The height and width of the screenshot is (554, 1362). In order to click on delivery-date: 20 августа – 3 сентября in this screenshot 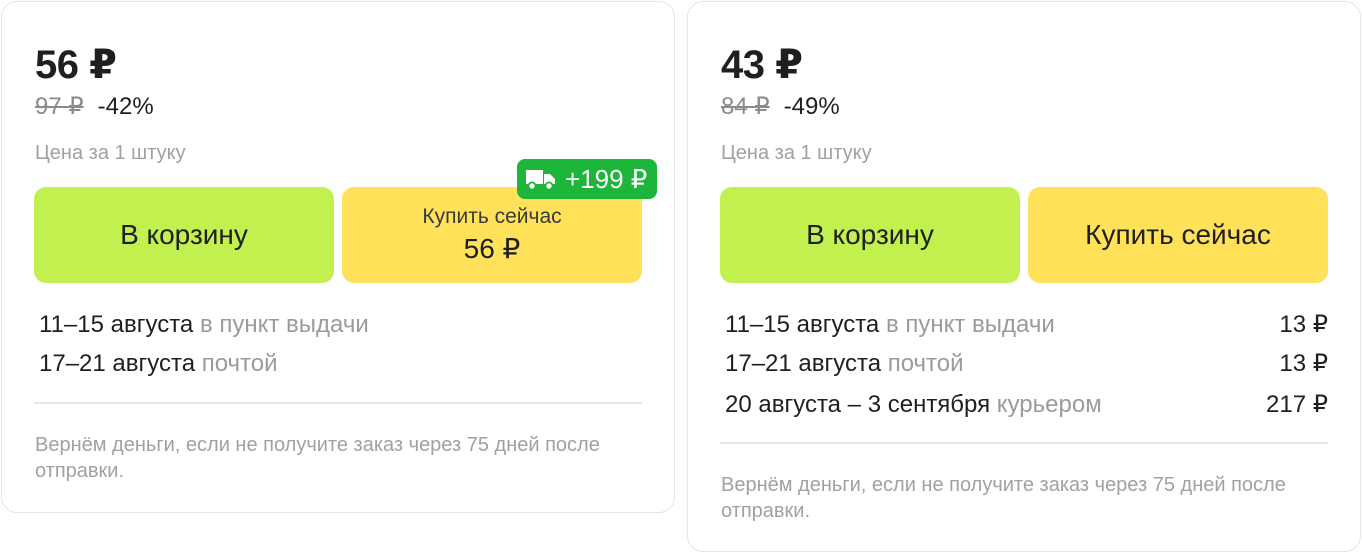, I will do `click(858, 404)`.